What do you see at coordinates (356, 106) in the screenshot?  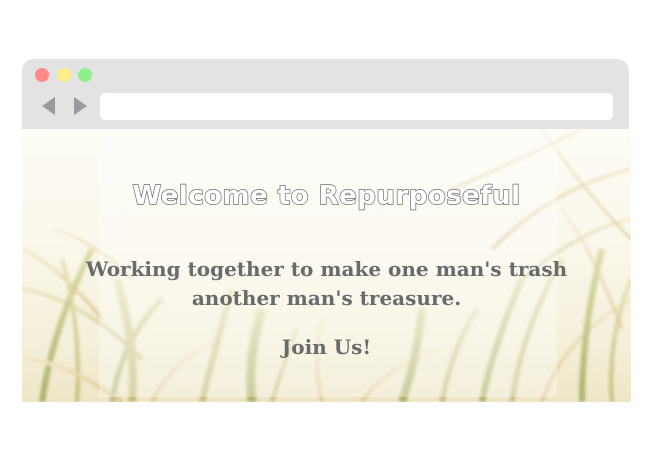 I see `address-bar` at bounding box center [356, 106].